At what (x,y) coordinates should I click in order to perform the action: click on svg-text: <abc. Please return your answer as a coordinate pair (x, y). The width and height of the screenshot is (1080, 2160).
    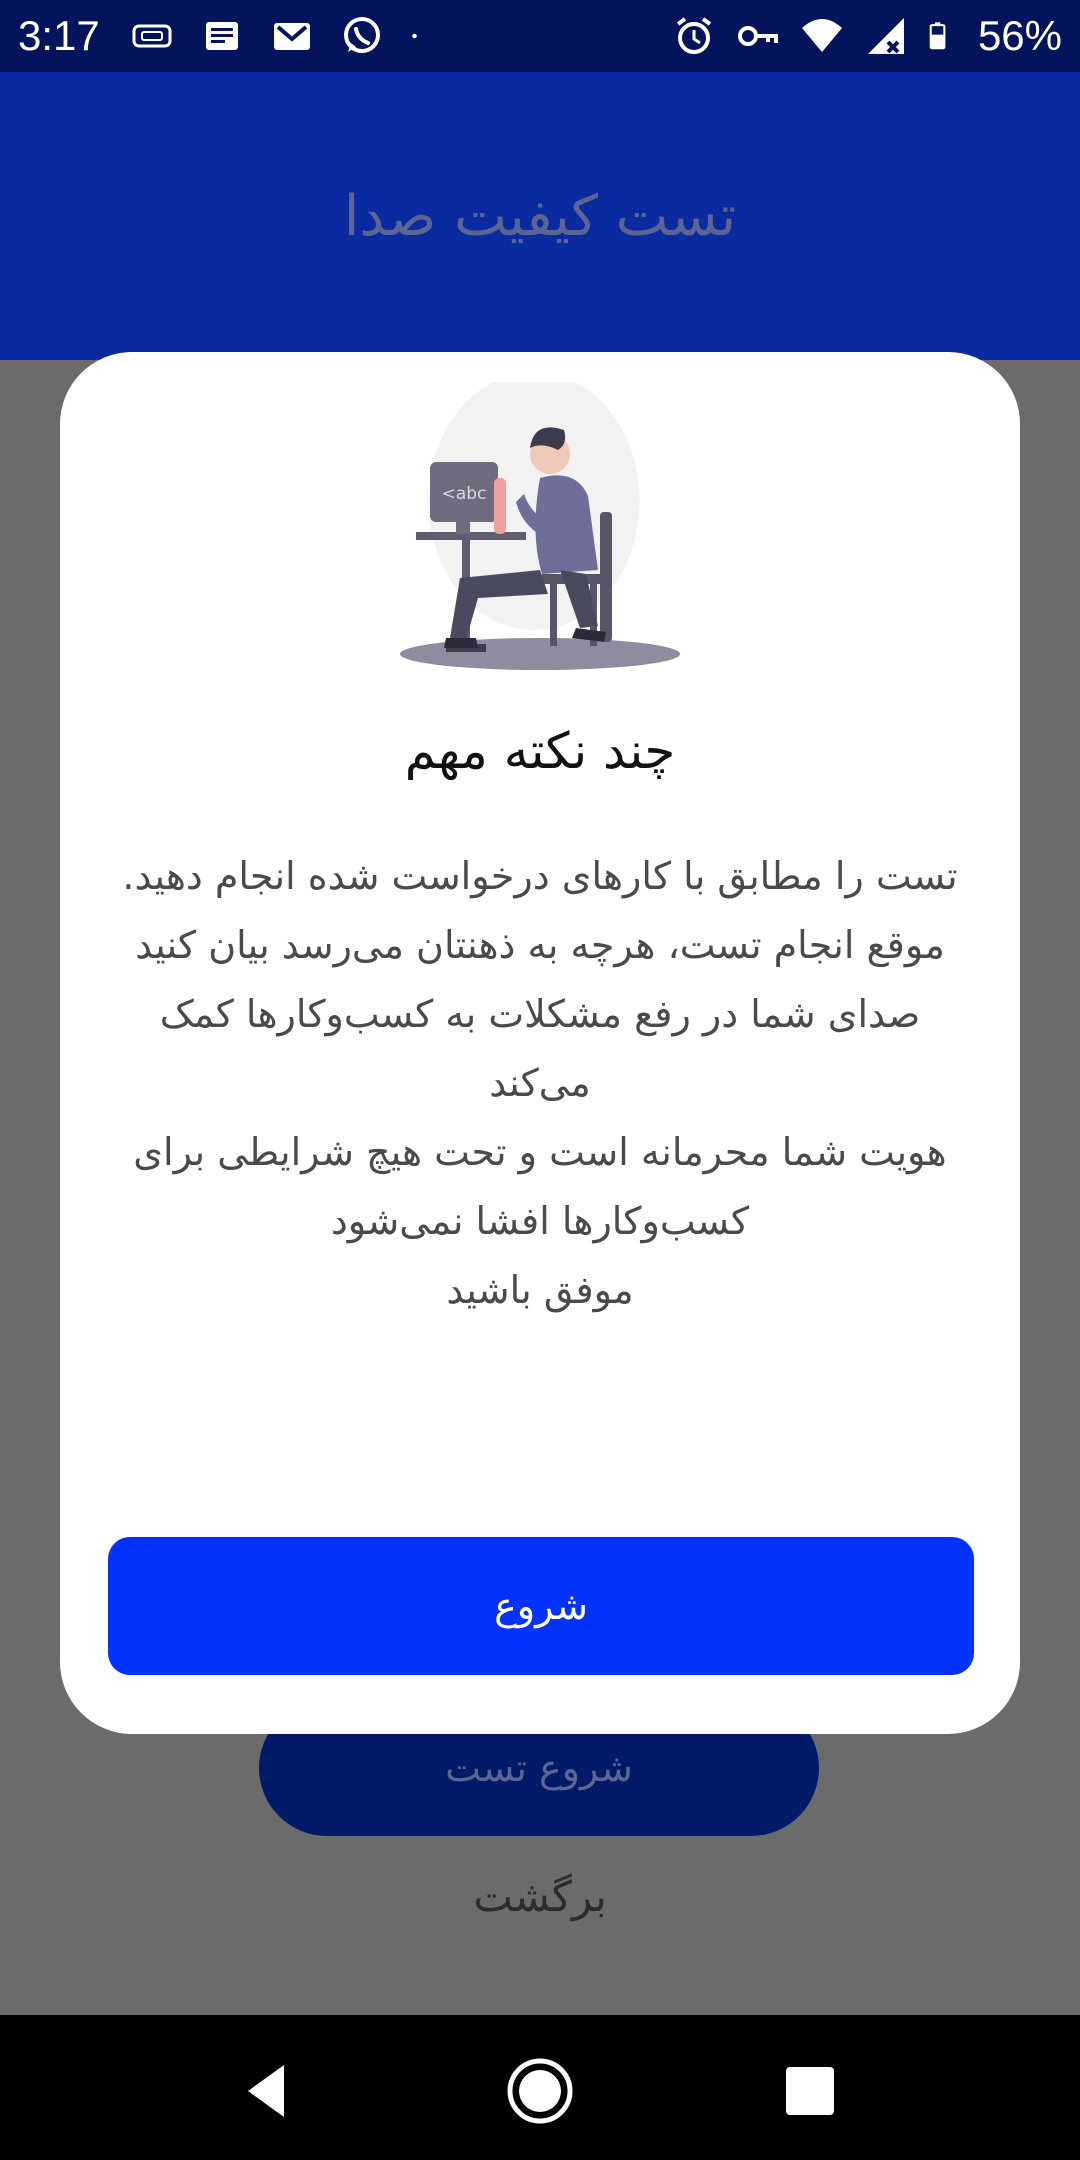
    Looking at the image, I should click on (464, 494).